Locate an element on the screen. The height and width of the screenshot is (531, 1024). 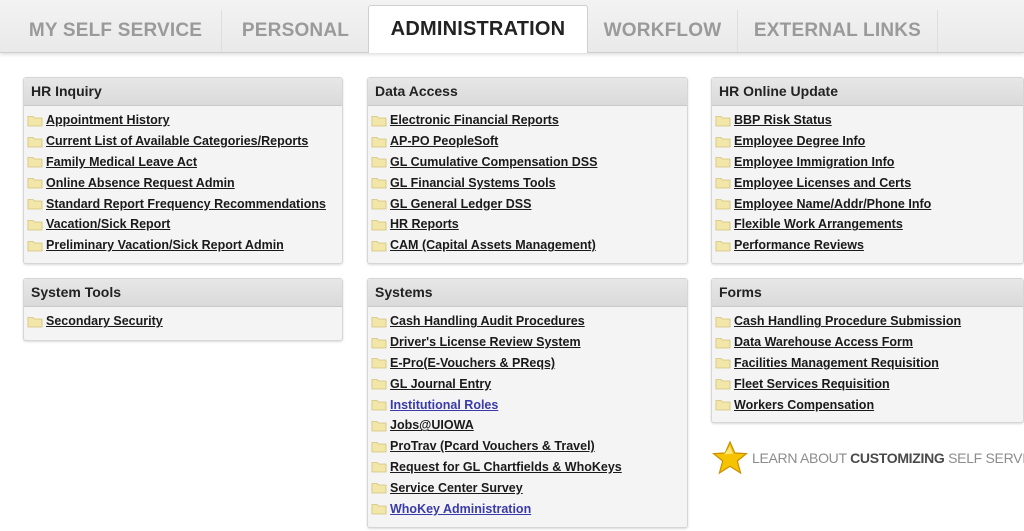
link-driver-s-license-review-system: Driver's License Review System is located at coordinates (485, 342).